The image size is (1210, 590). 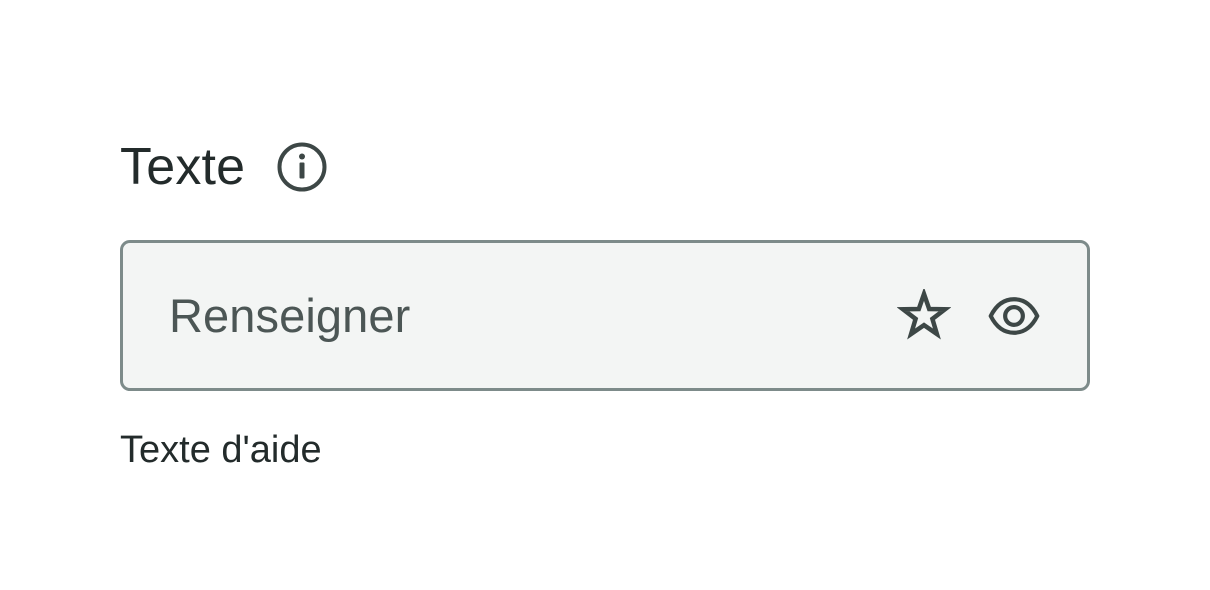 I want to click on star-icon, so click(x=924, y=316).